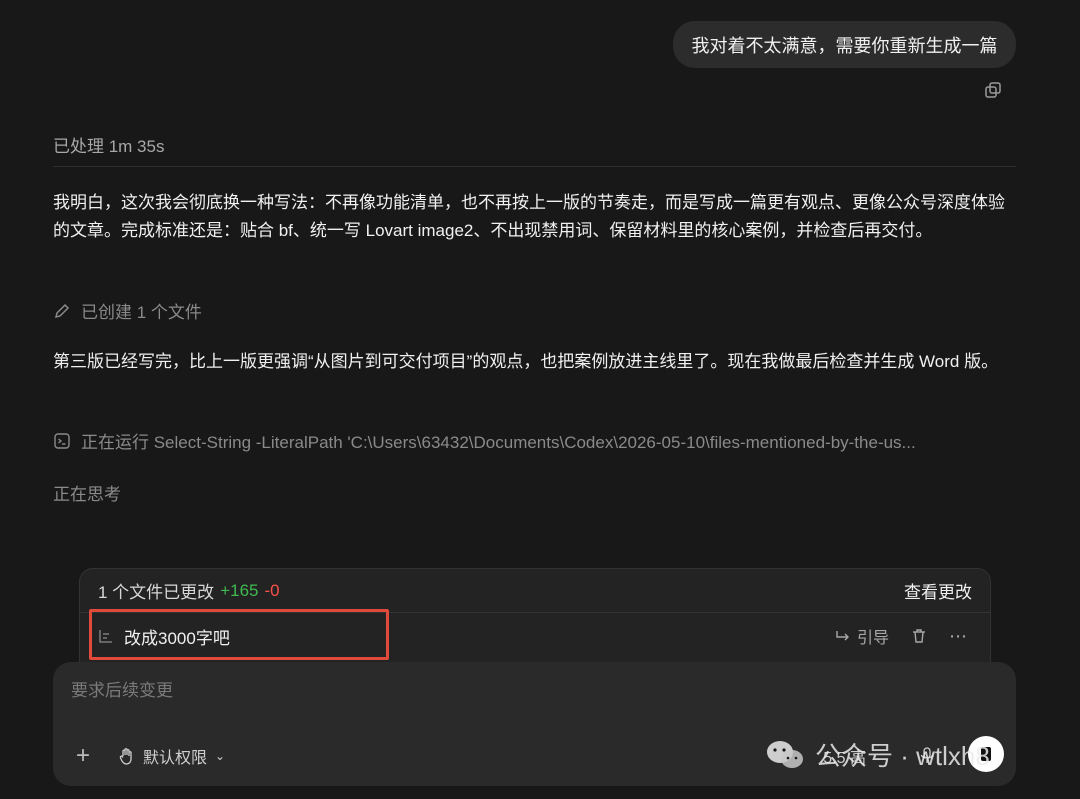  I want to click on created-files-label: 已创建 1 个文件, so click(141, 312).